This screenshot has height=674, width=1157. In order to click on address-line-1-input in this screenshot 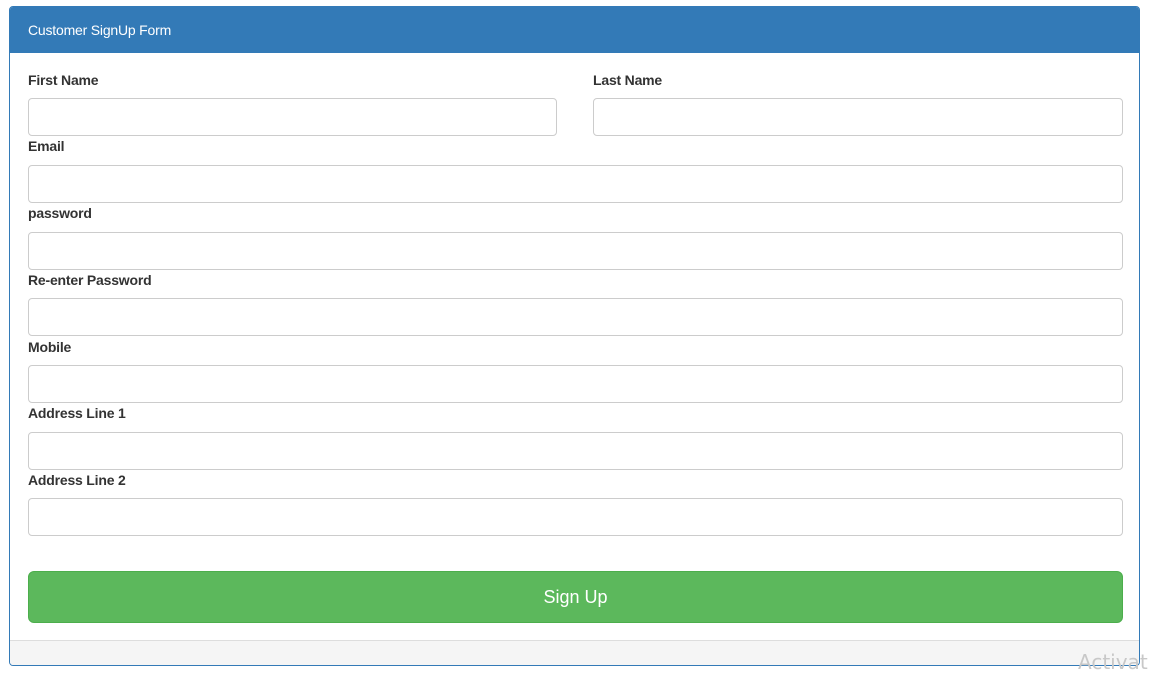, I will do `click(575, 451)`.